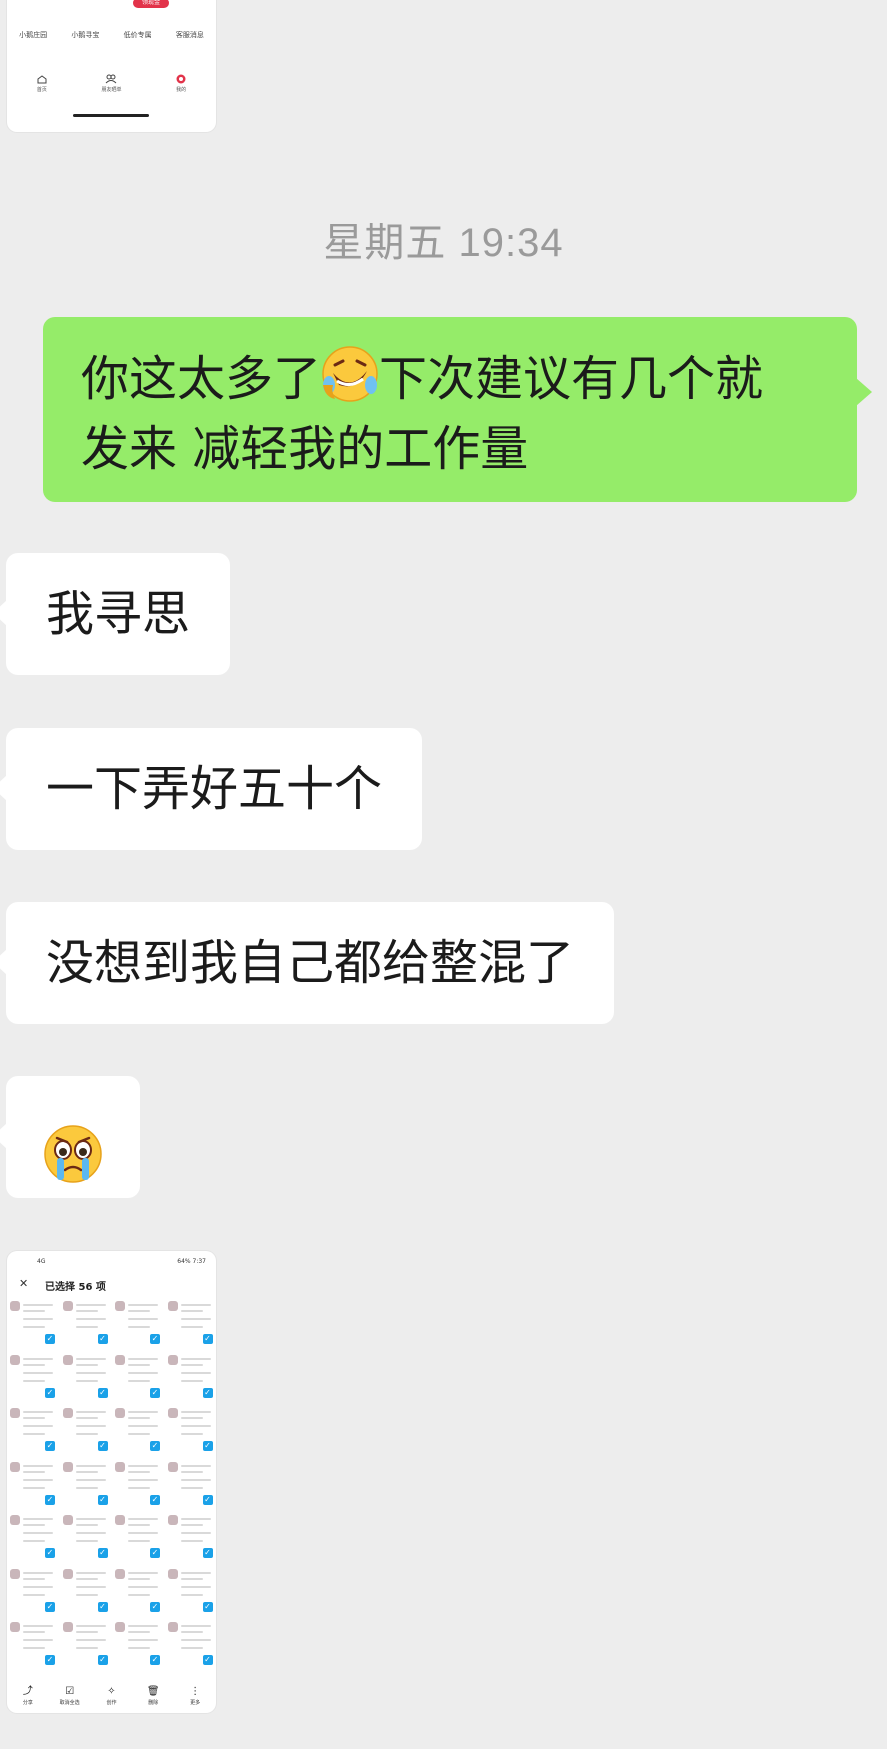  Describe the element at coordinates (211, 789) in the screenshot. I see `incoming-message-bubble: 一下弄好五十个` at that location.